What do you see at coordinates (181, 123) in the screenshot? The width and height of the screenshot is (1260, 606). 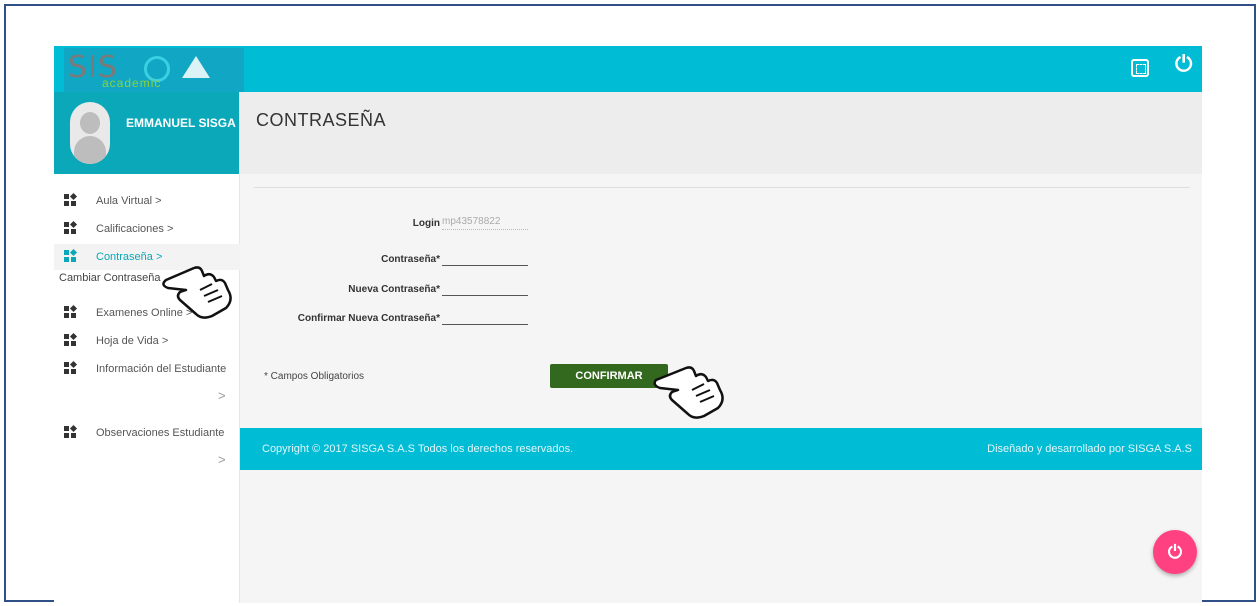 I see `user-name: EMMANUEL SISGA` at bounding box center [181, 123].